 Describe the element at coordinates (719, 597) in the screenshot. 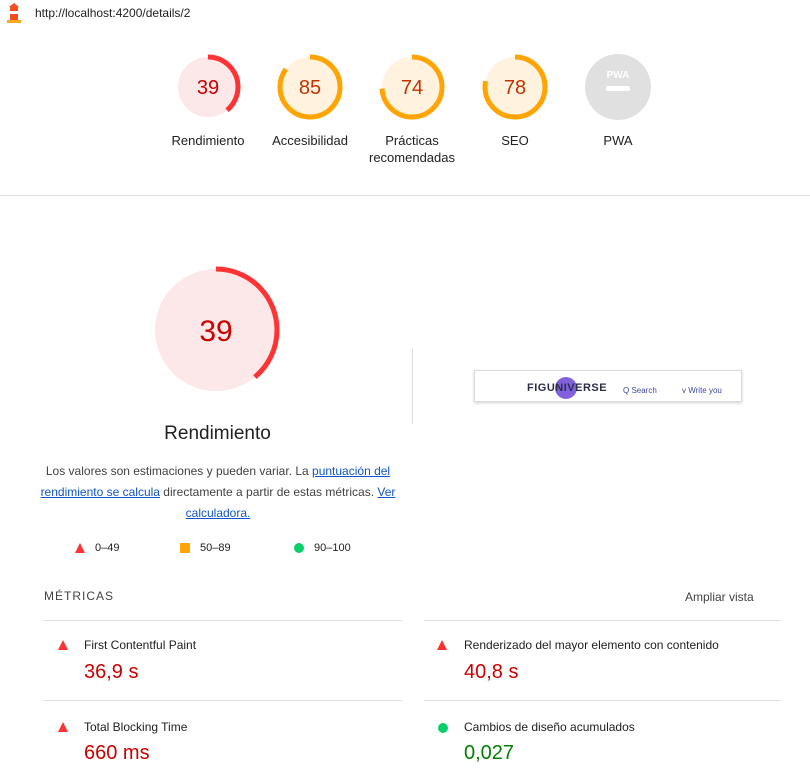

I see `expand-view-toggle: Ampliar vista` at that location.